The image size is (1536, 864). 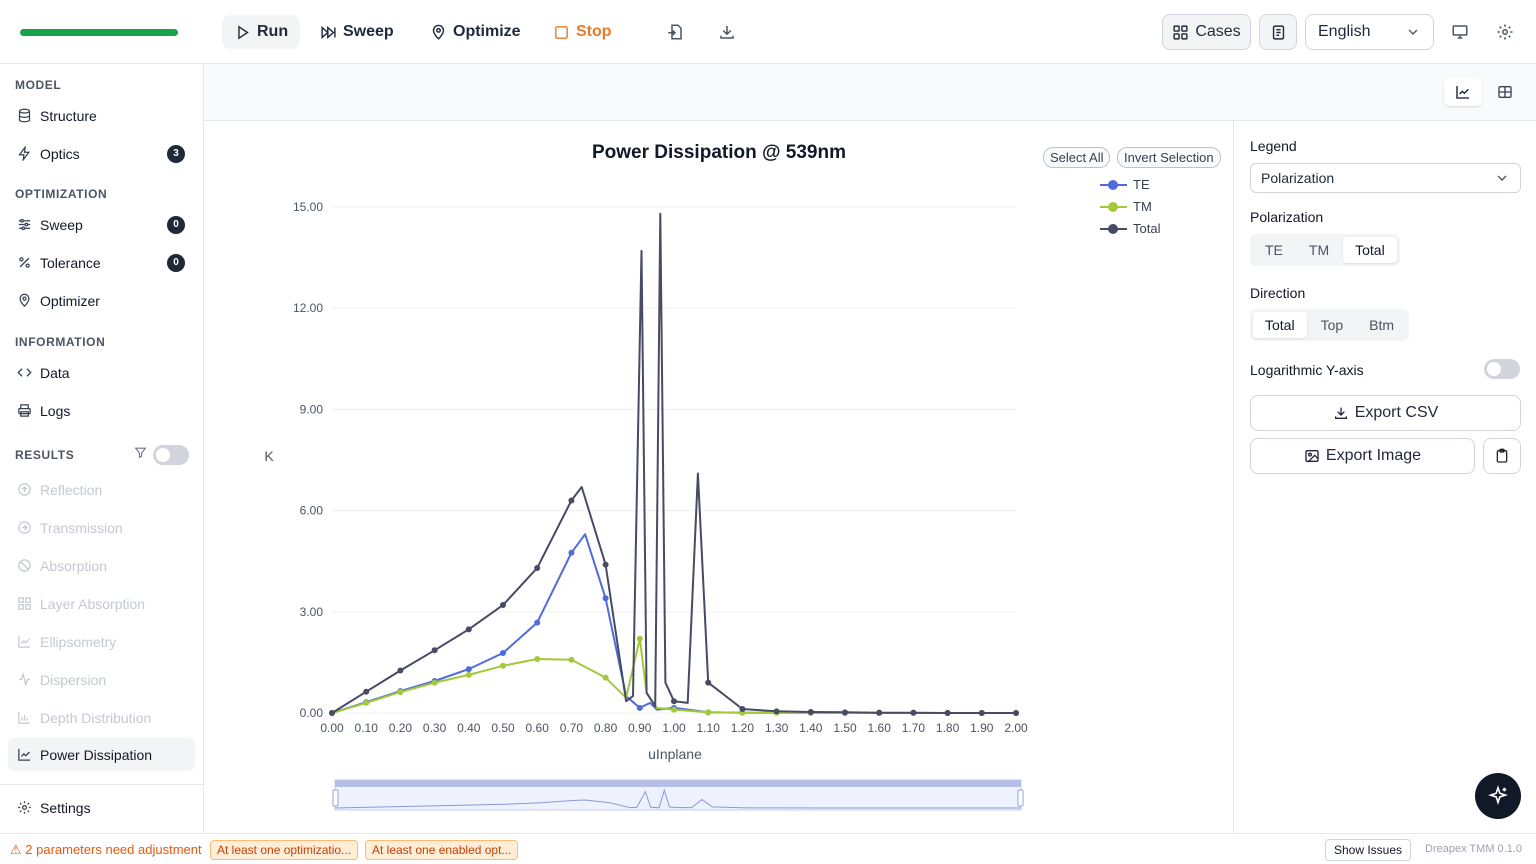 I want to click on sidebar-item-label: Depth Distribution, so click(x=96, y=717).